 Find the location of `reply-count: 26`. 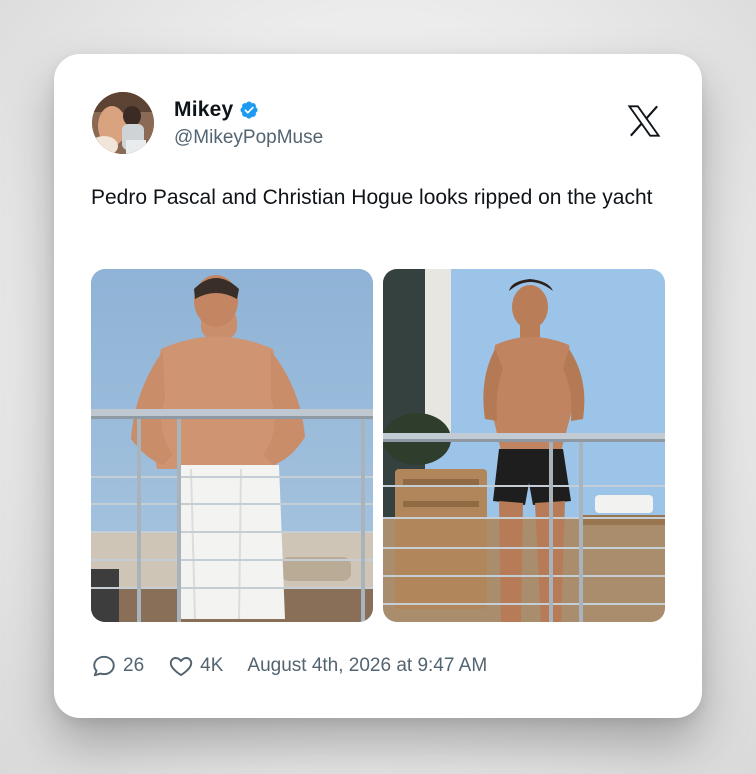

reply-count: 26 is located at coordinates (134, 665).